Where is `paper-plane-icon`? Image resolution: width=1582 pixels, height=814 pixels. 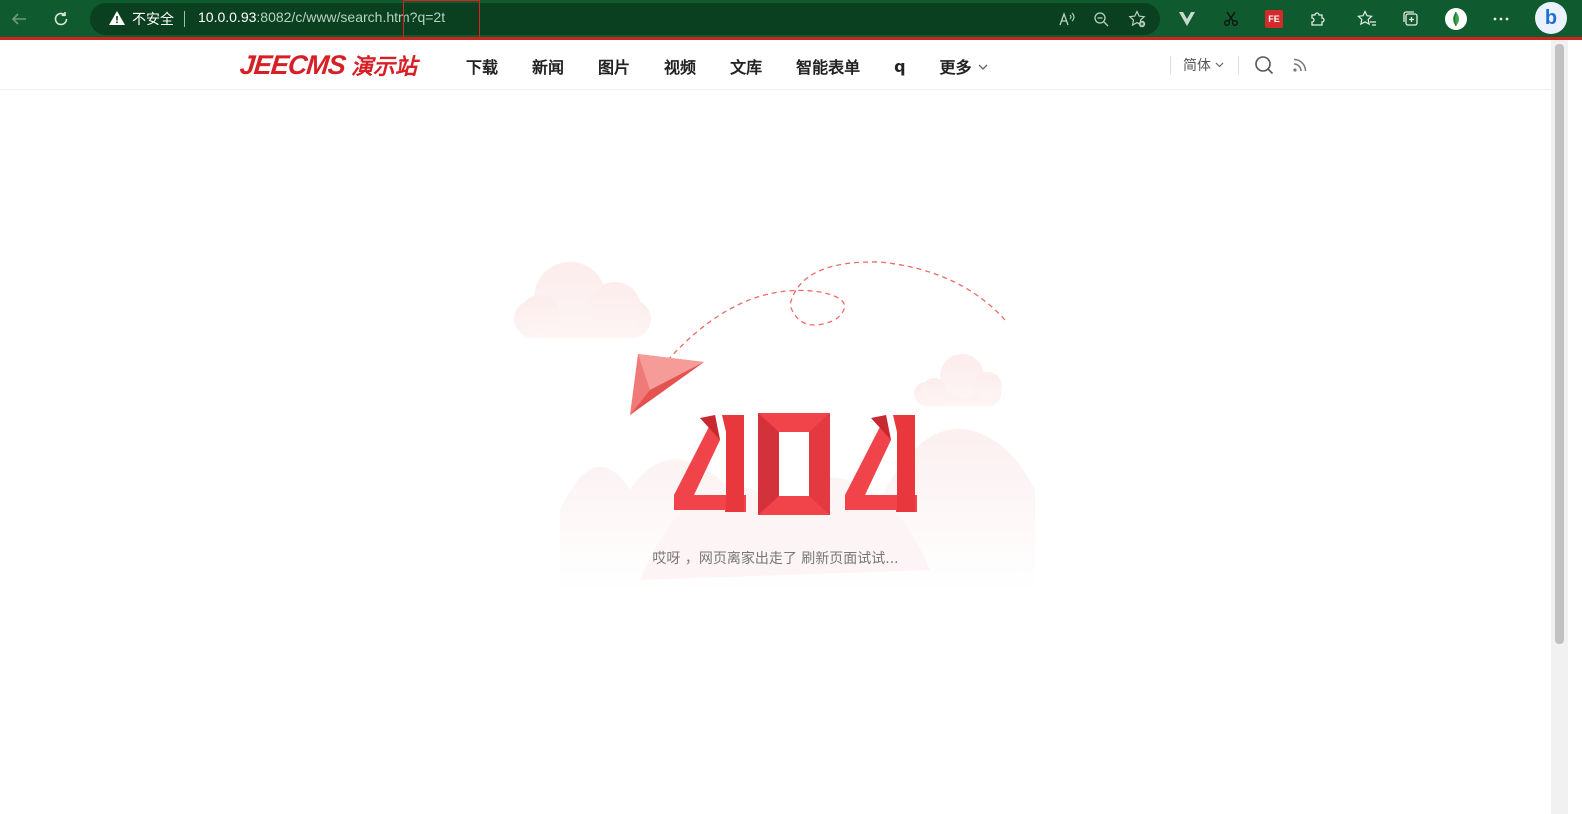
paper-plane-icon is located at coordinates (667, 384).